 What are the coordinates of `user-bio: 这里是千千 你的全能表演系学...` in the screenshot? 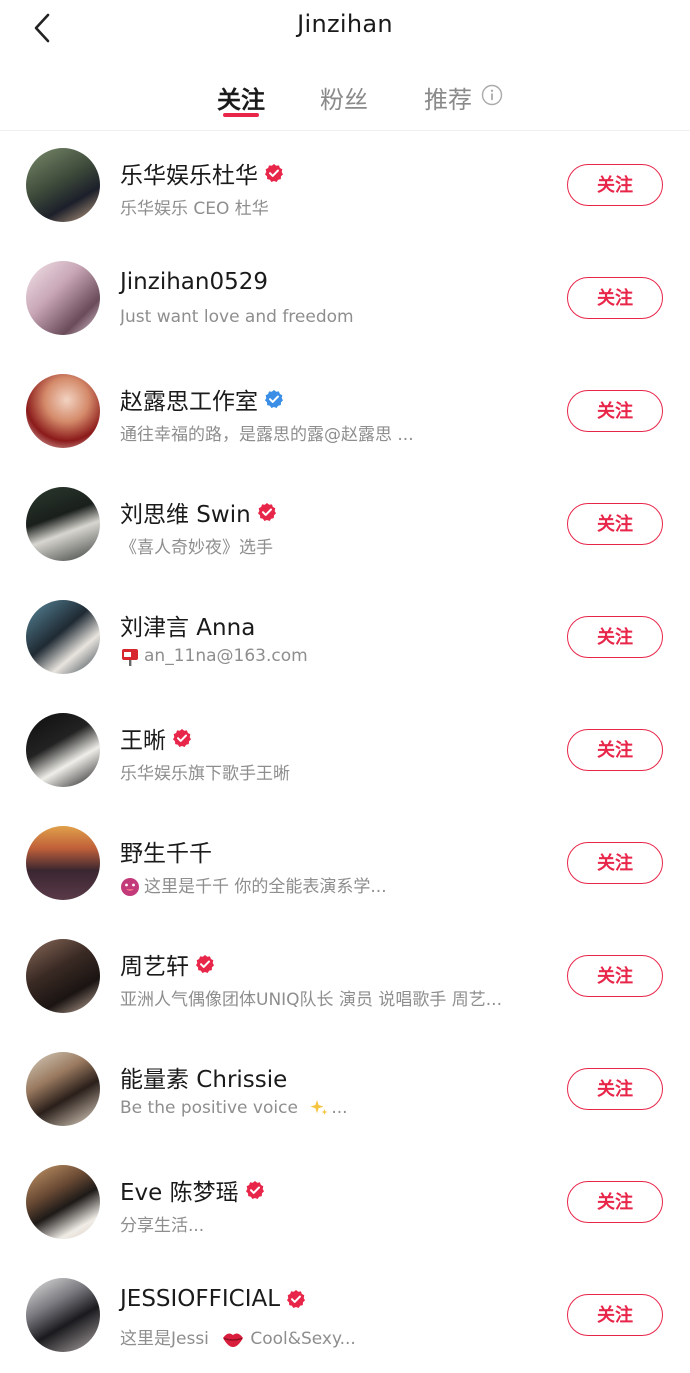 It's located at (253, 884).